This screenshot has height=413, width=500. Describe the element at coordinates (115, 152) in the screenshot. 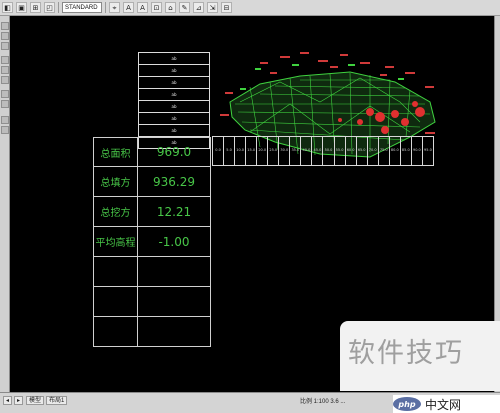

I see `total-area-label: 总面积` at that location.